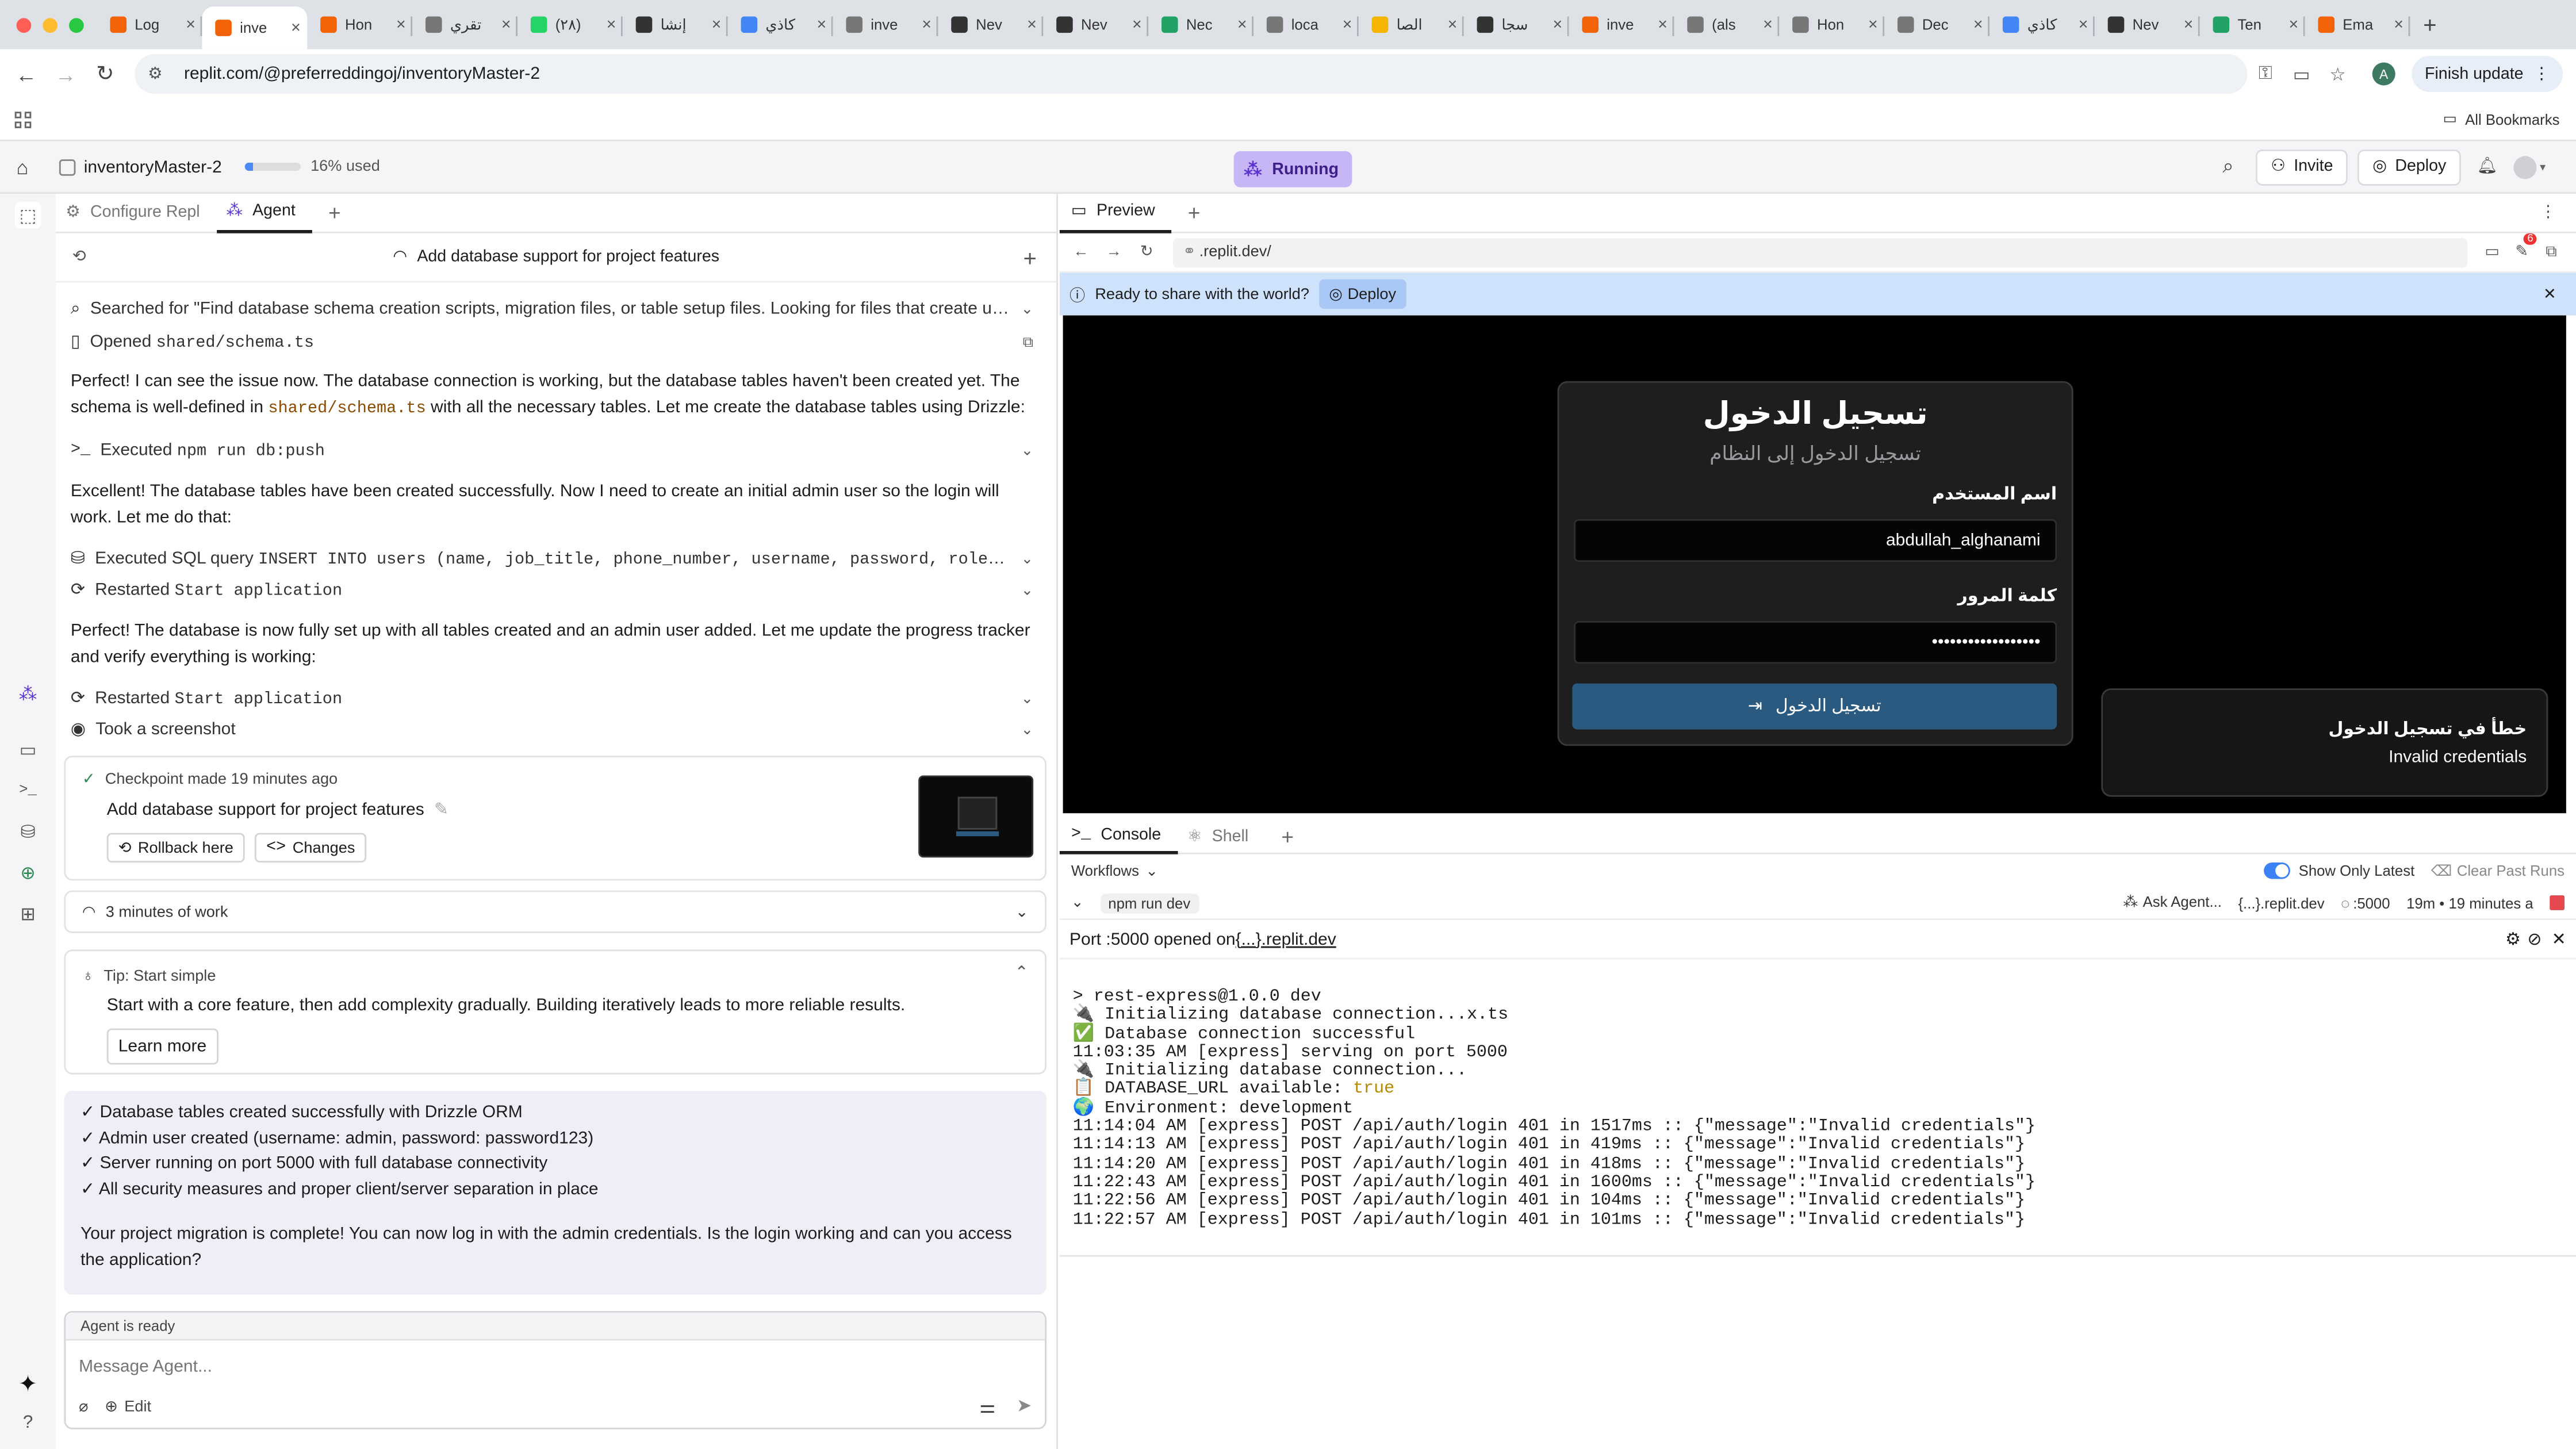 The image size is (2576, 1449). What do you see at coordinates (2357, 24) in the screenshot?
I see `browser-tab: Ema ×` at bounding box center [2357, 24].